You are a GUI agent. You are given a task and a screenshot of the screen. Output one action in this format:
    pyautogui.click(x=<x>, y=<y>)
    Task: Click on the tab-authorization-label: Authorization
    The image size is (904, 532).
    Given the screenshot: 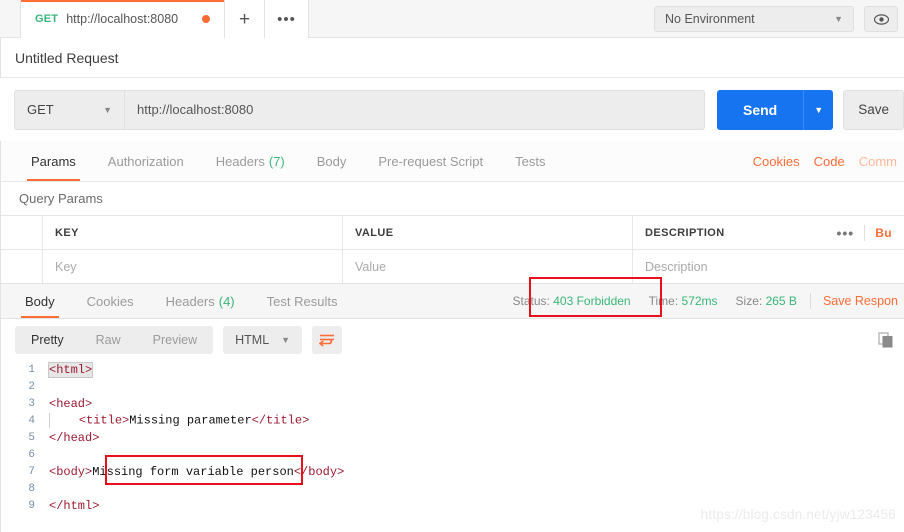 What is the action you would take?
    pyautogui.click(x=145, y=161)
    